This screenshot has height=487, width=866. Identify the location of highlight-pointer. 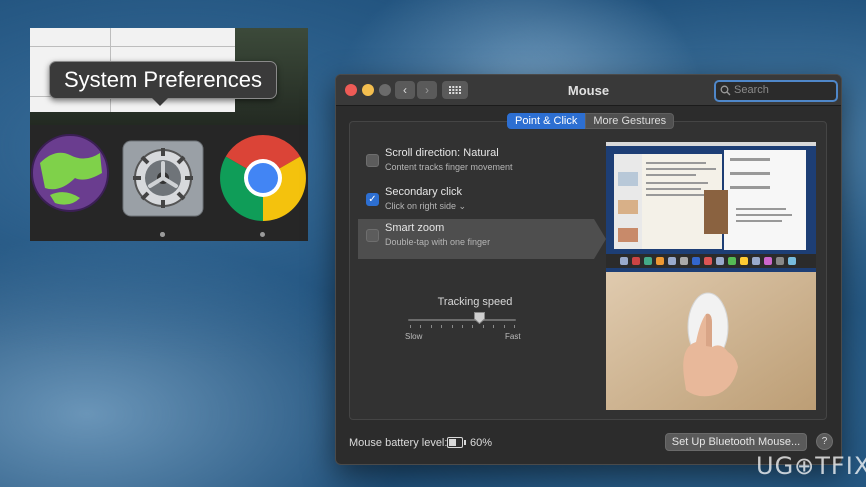
(600, 239).